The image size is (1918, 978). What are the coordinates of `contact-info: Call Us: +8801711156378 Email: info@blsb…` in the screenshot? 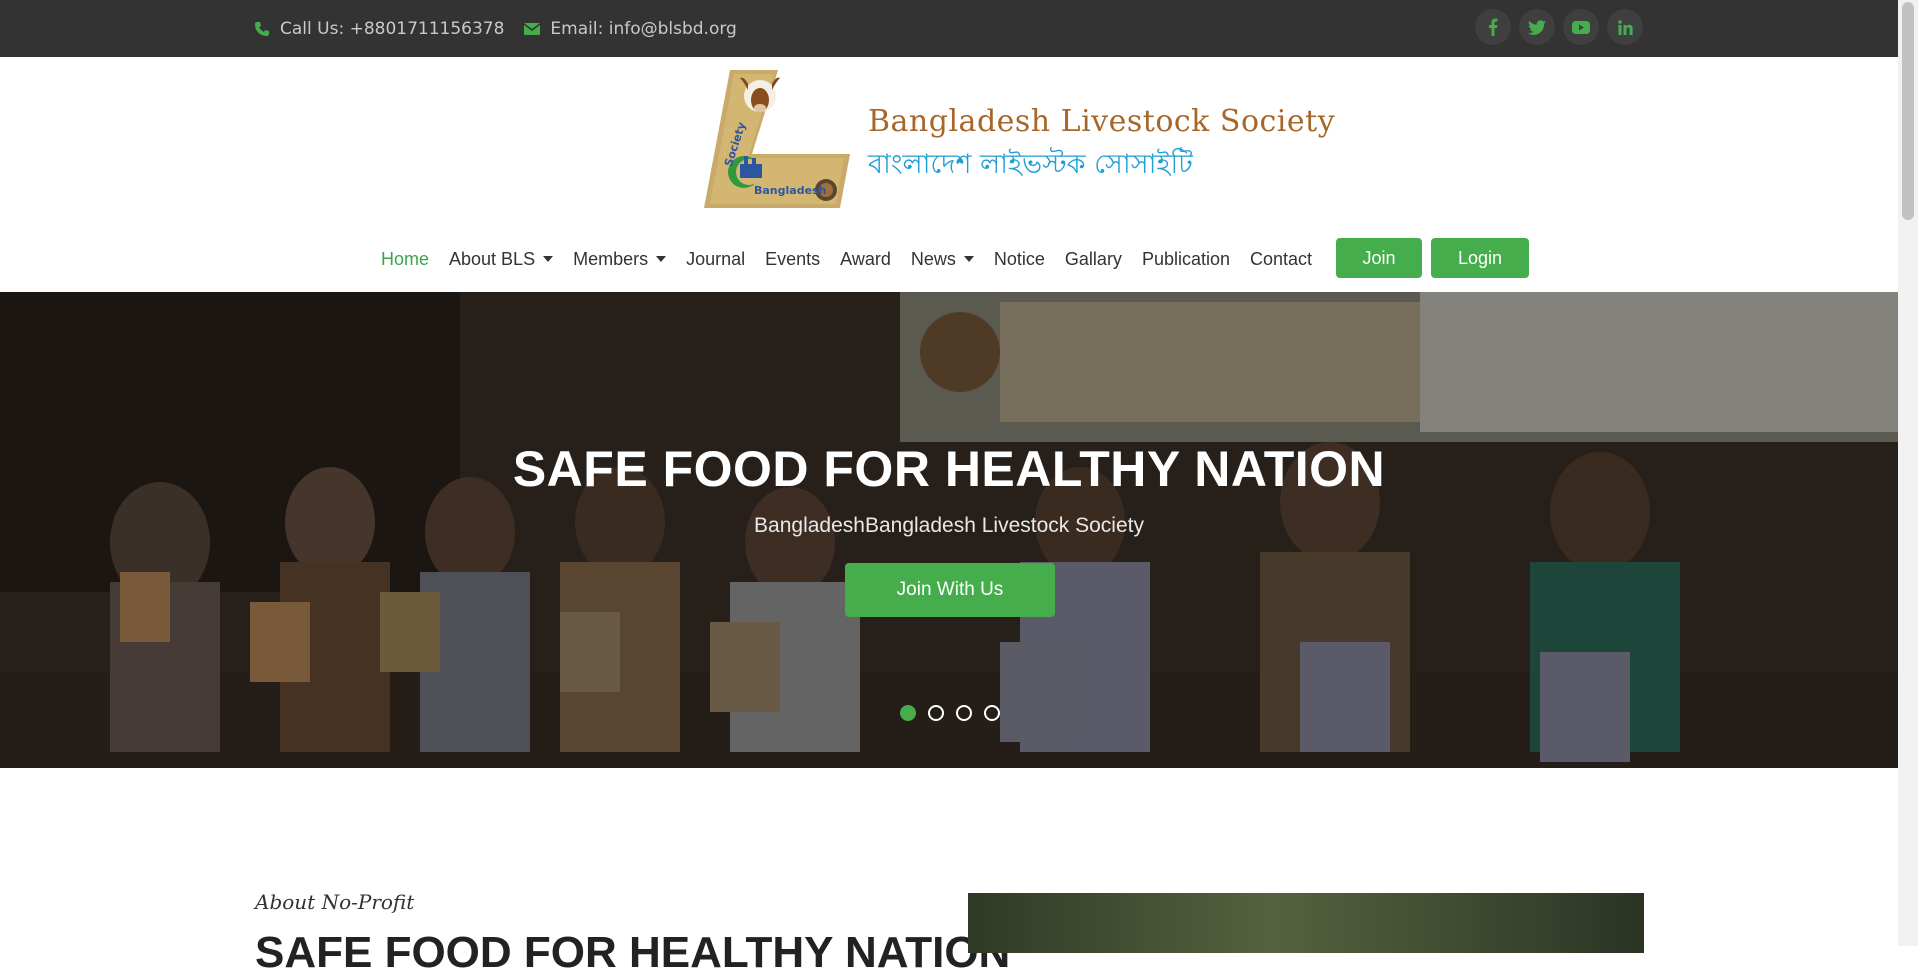 It's located at (505, 28).